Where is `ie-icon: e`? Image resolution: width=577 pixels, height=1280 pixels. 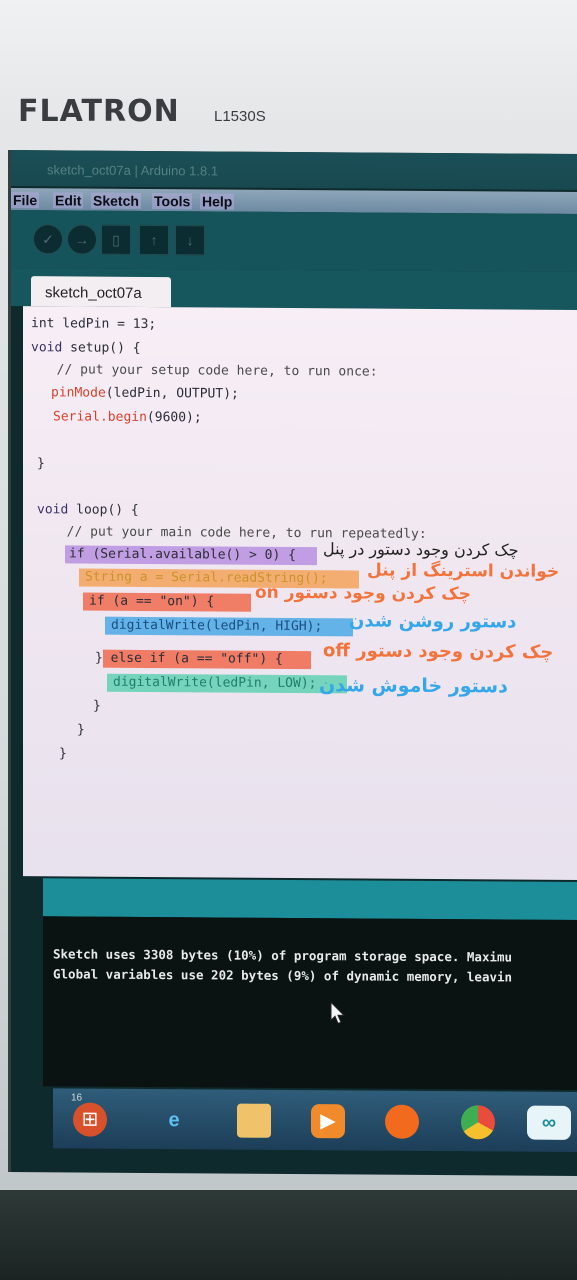 ie-icon: e is located at coordinates (174, 1120).